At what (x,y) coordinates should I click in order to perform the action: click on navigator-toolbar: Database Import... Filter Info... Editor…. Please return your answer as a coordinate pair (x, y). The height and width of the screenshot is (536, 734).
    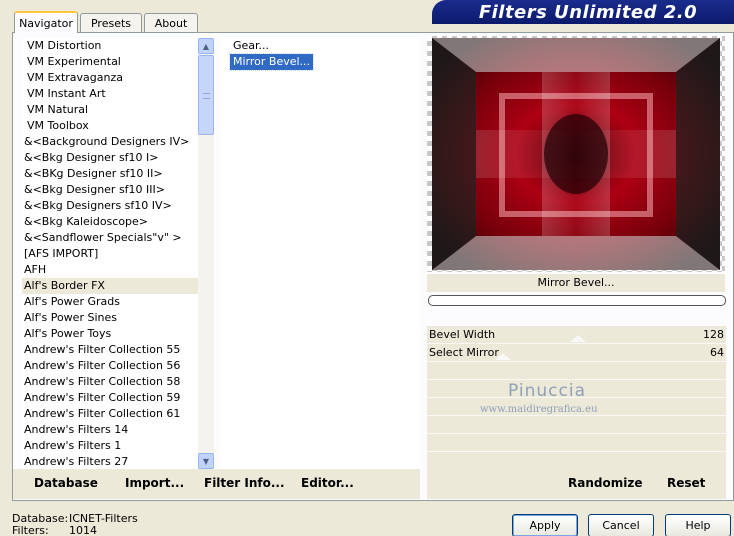
    Looking at the image, I should click on (216, 484).